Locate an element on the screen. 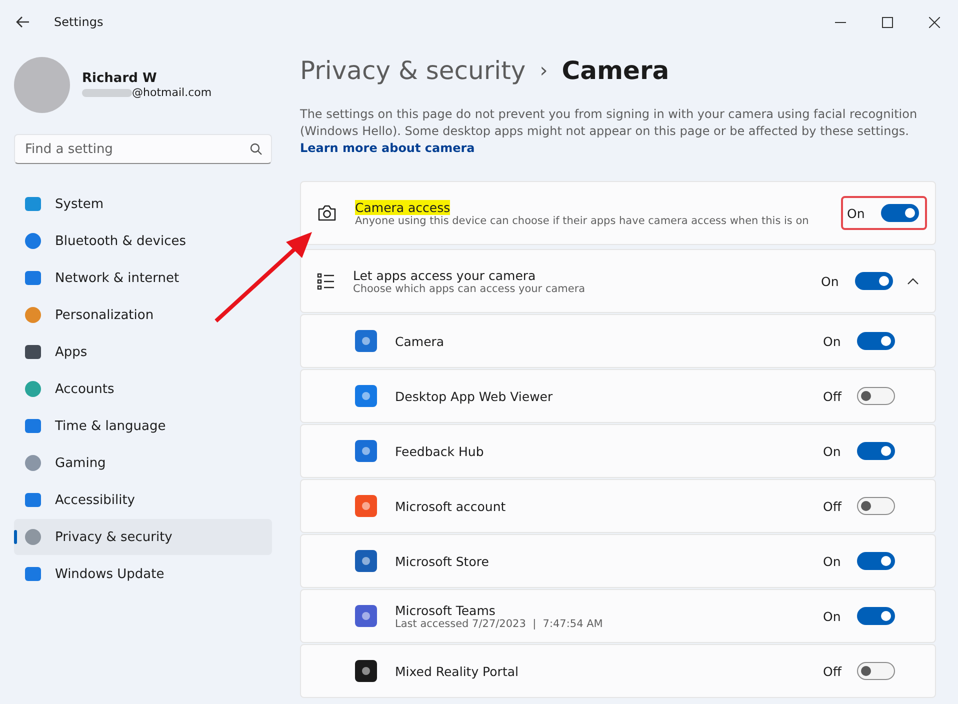  camera-icon is located at coordinates (327, 213).